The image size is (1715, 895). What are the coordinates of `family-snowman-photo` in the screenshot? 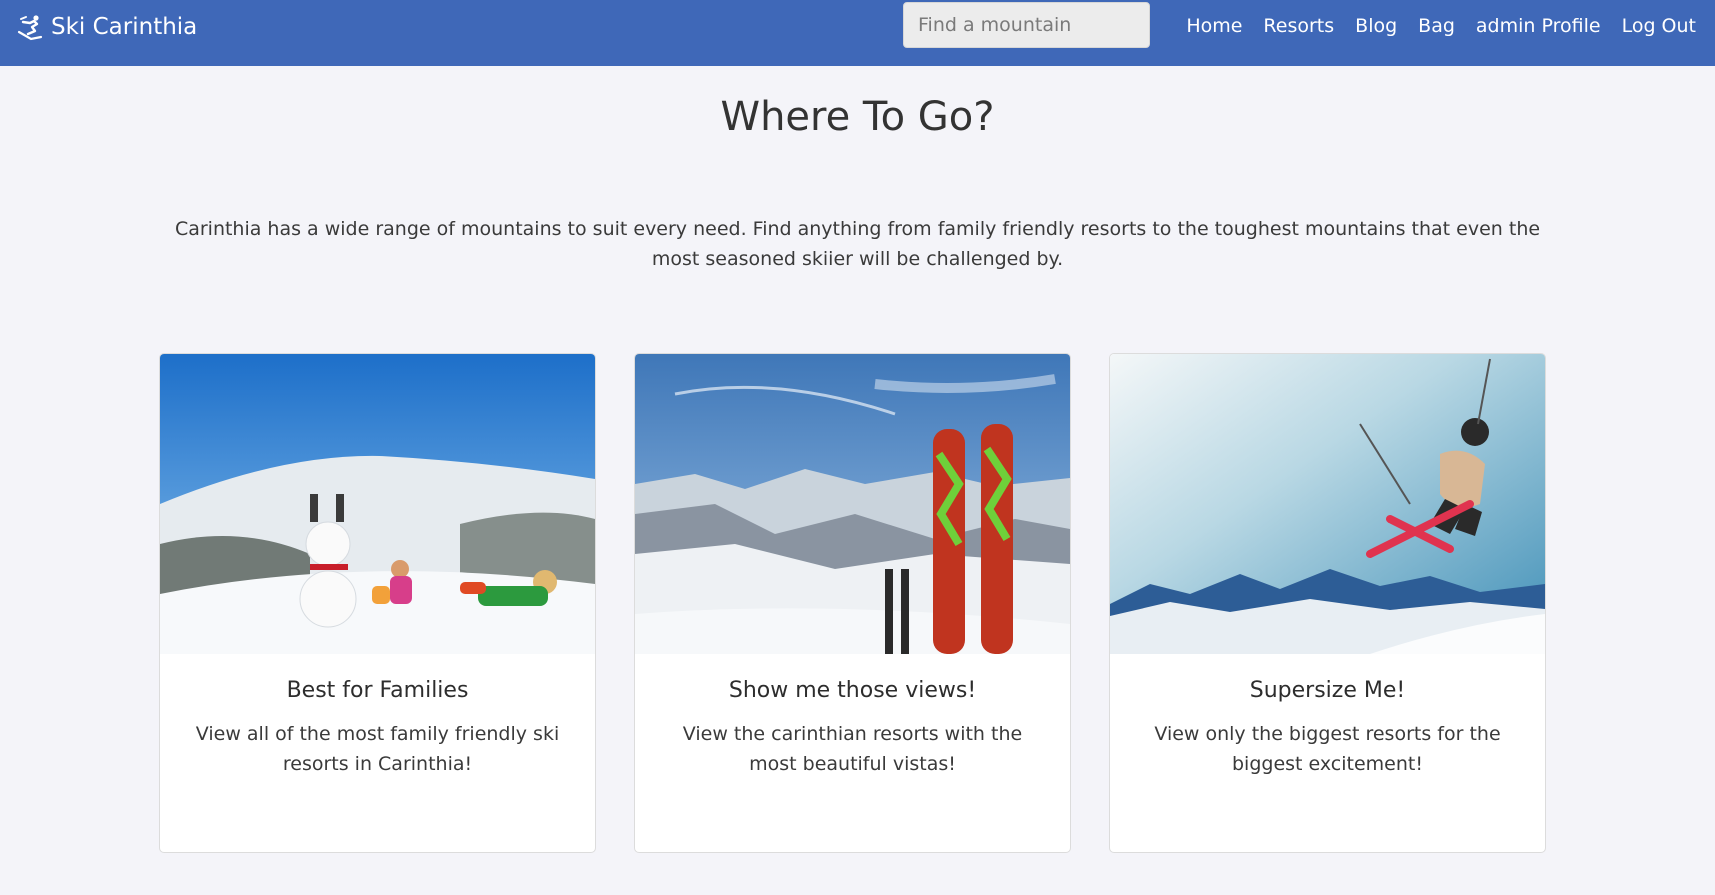 It's located at (377, 504).